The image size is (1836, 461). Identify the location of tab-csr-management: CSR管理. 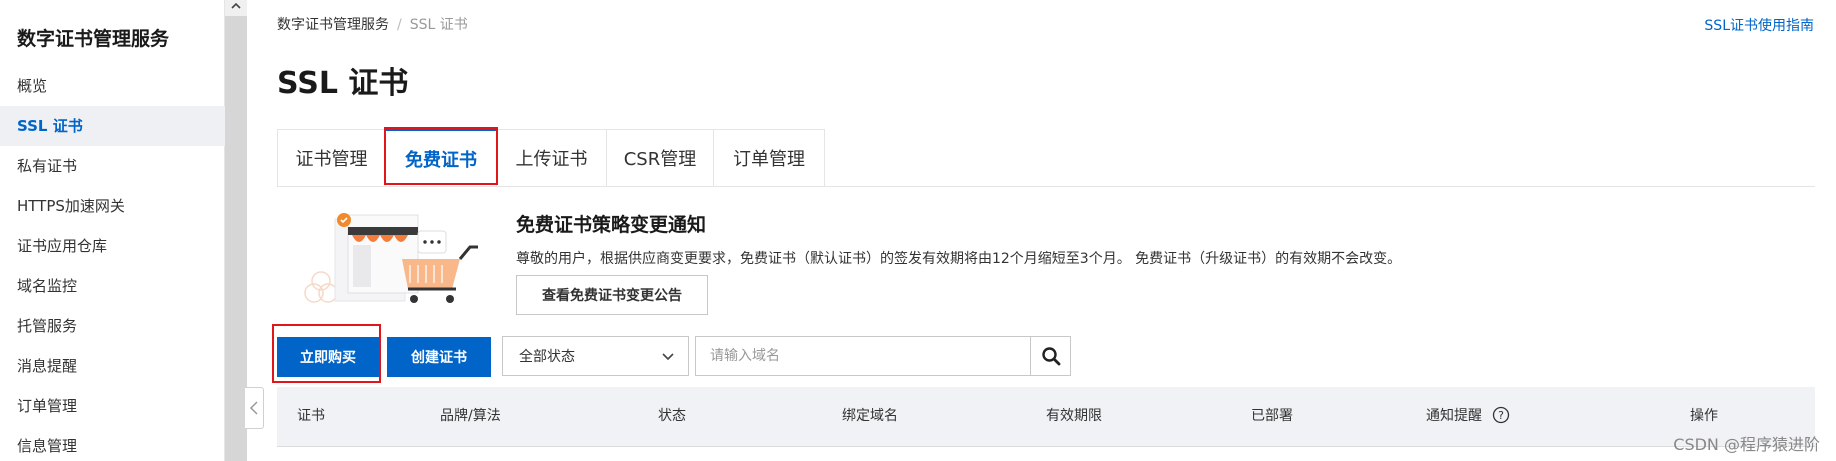
(660, 157).